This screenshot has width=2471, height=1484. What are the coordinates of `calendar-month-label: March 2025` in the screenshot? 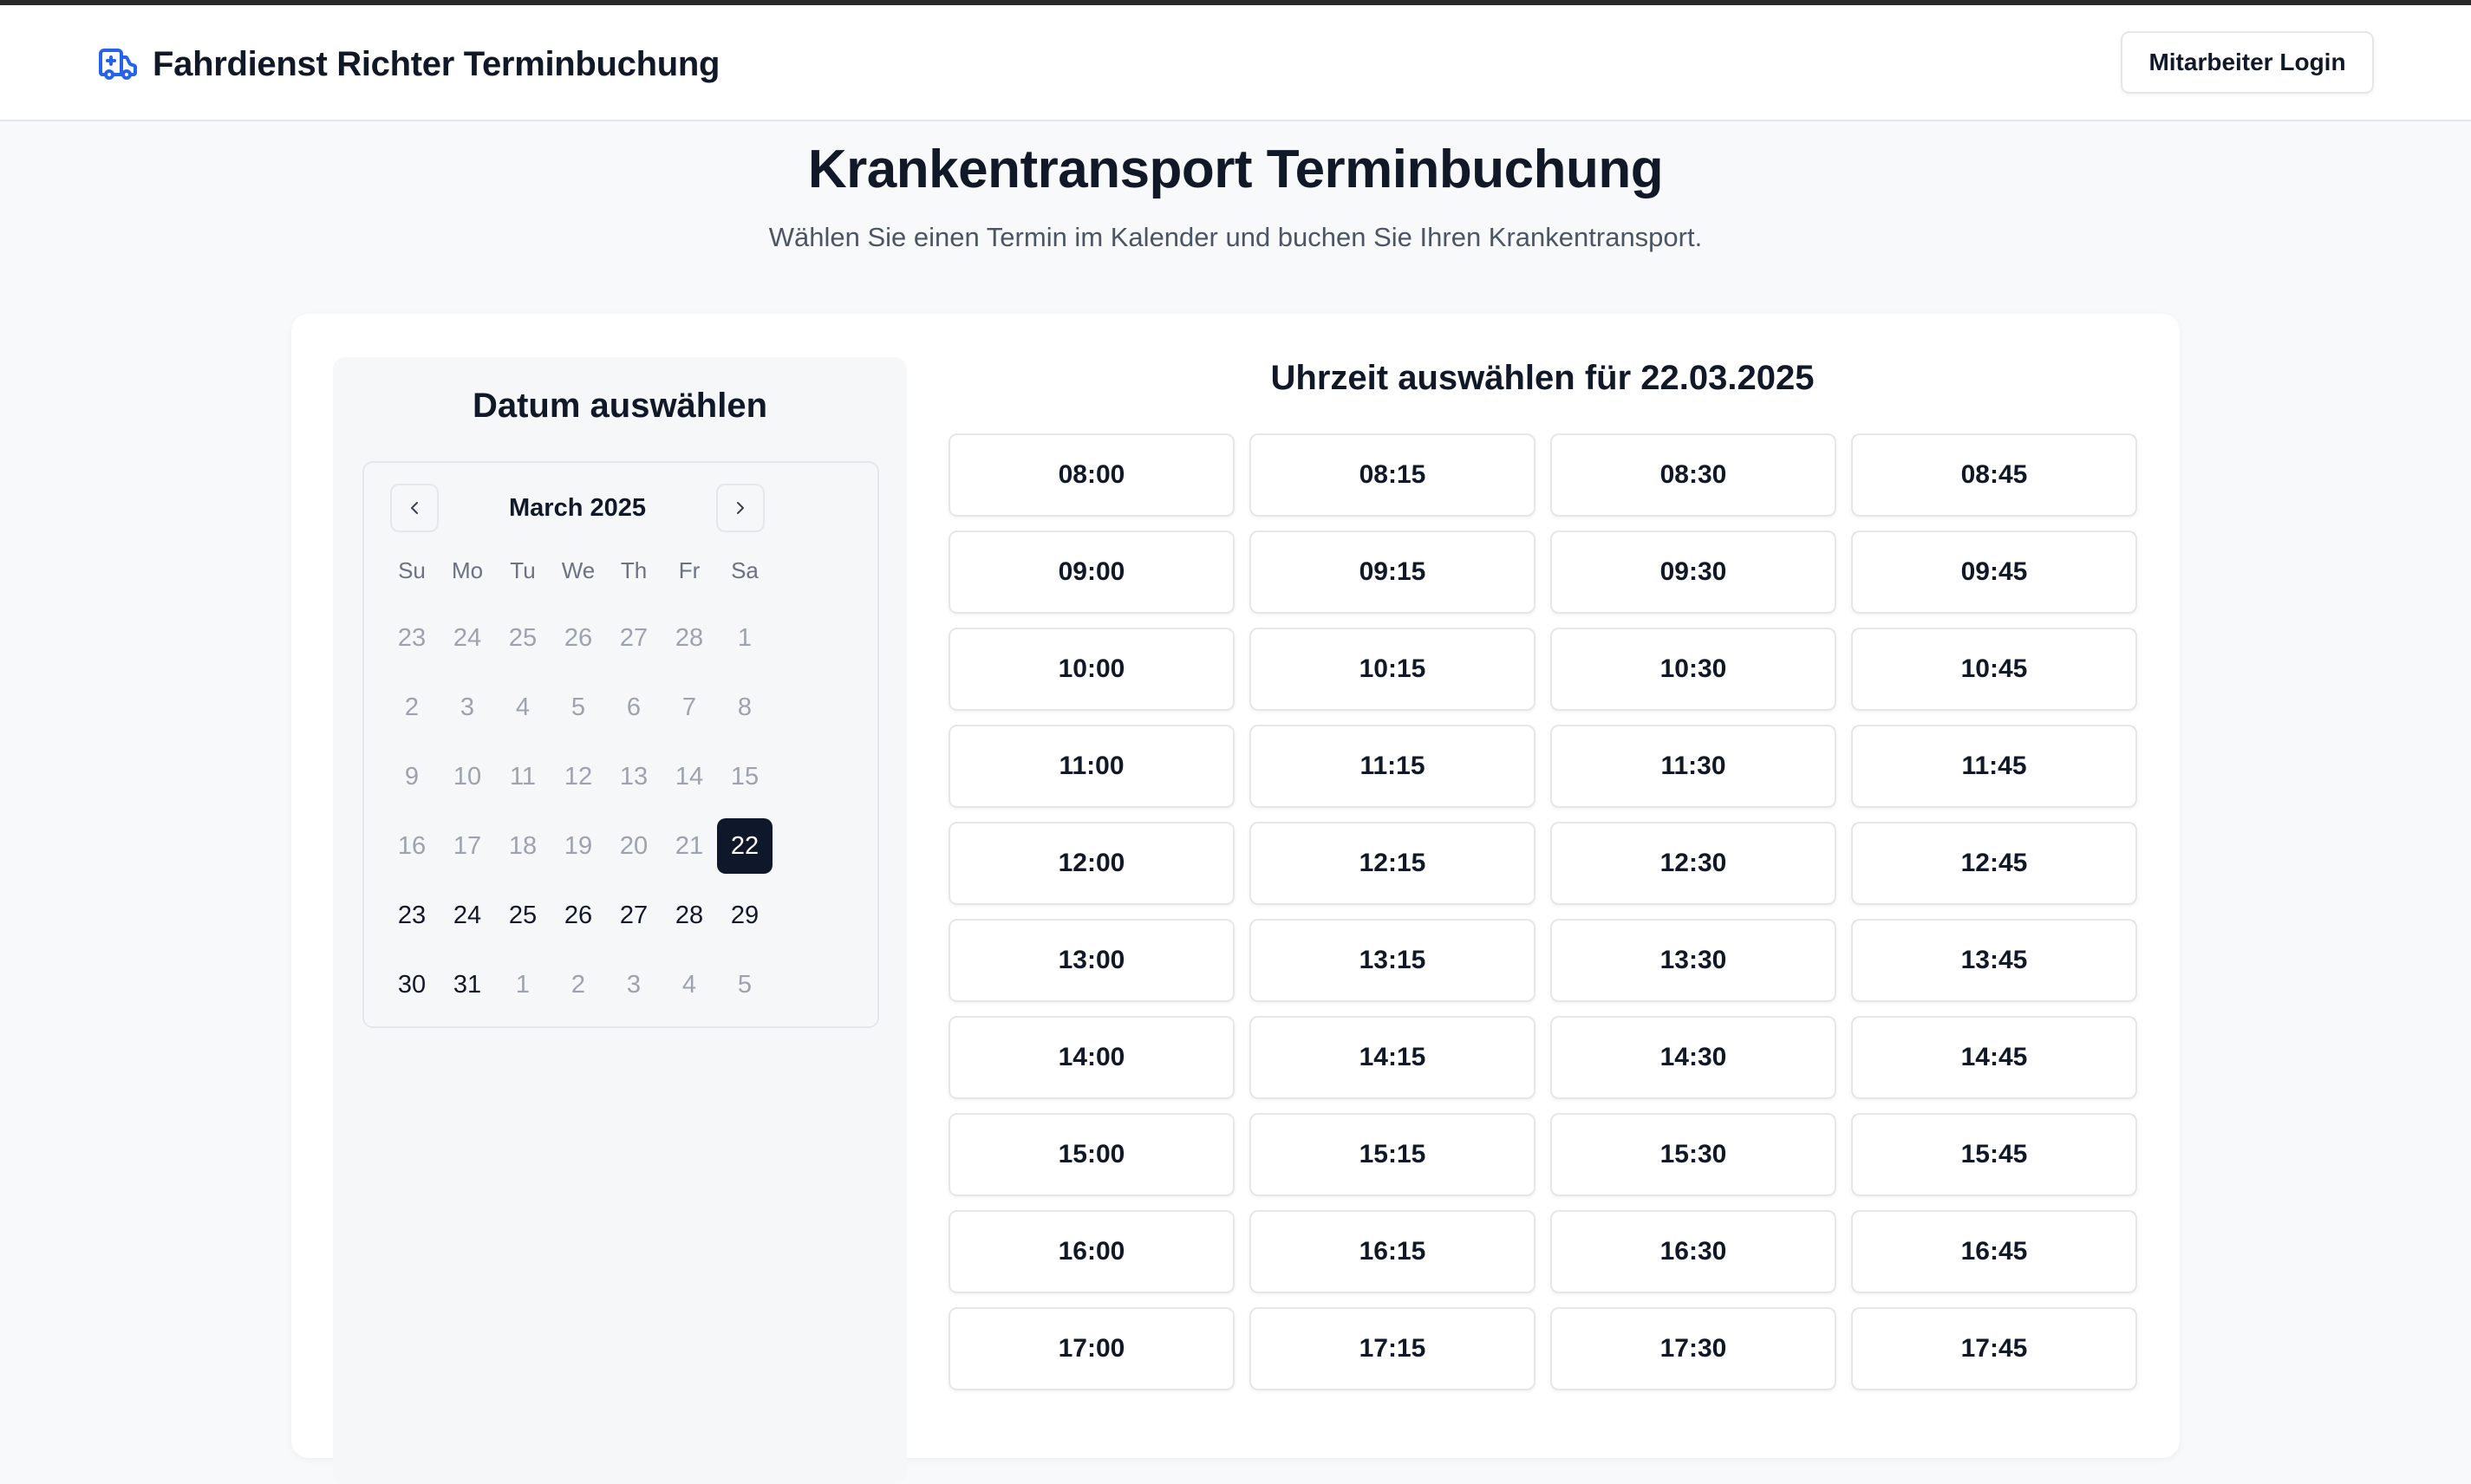 It's located at (577, 508).